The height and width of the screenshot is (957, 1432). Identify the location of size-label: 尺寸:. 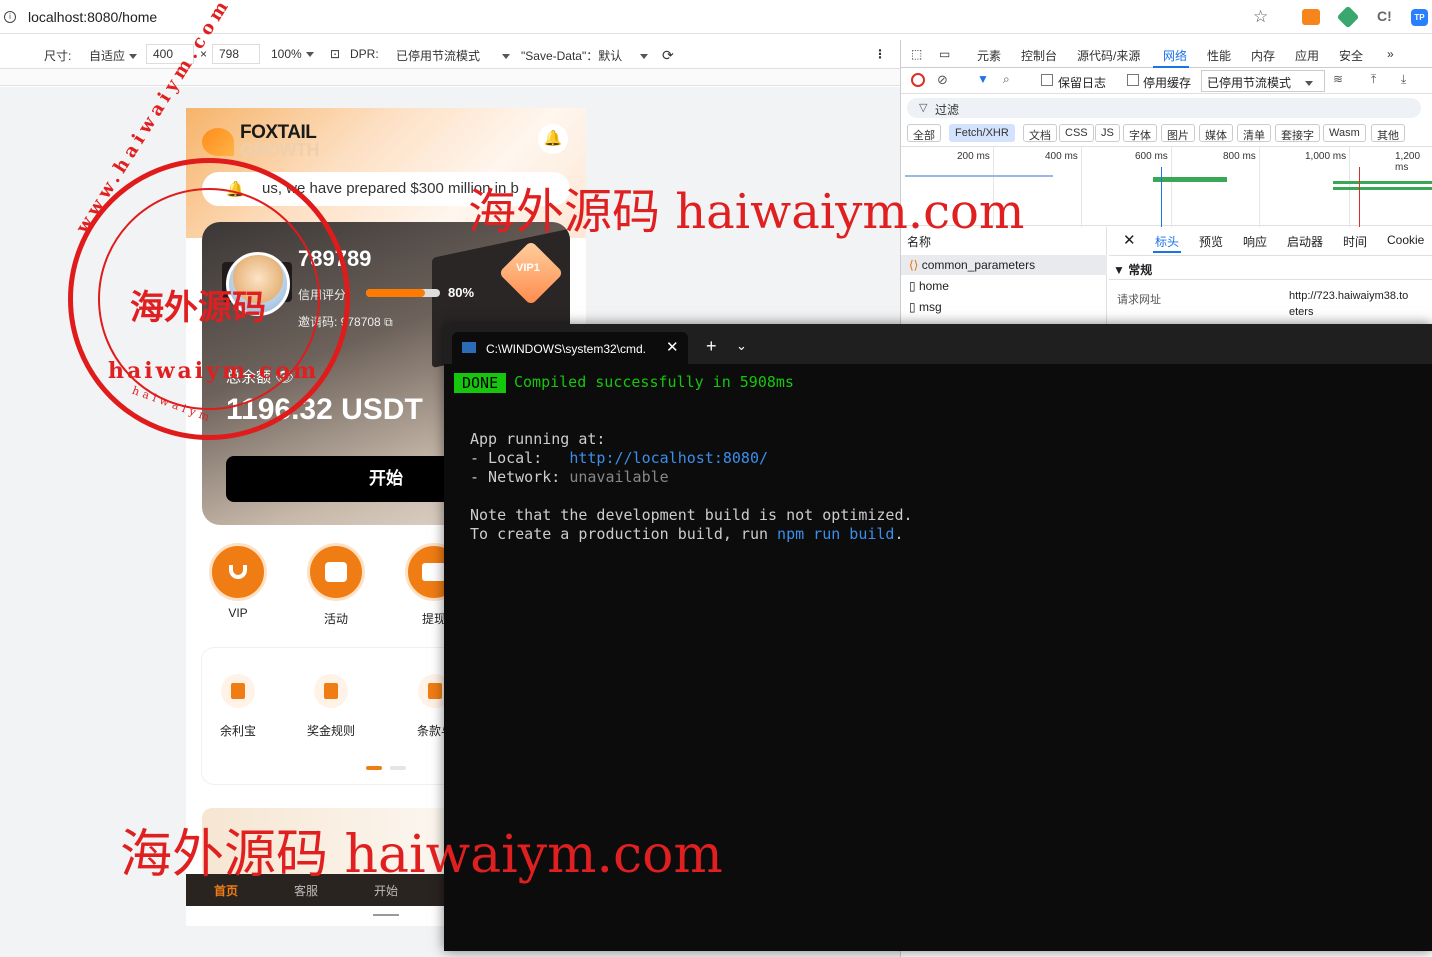
(58, 56).